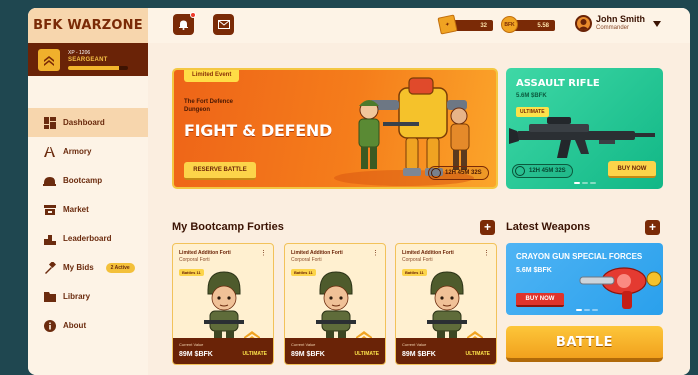 The image size is (698, 375). Describe the element at coordinates (463, 173) in the screenshot. I see `event-timer-text: 12H 45M 32S` at that location.